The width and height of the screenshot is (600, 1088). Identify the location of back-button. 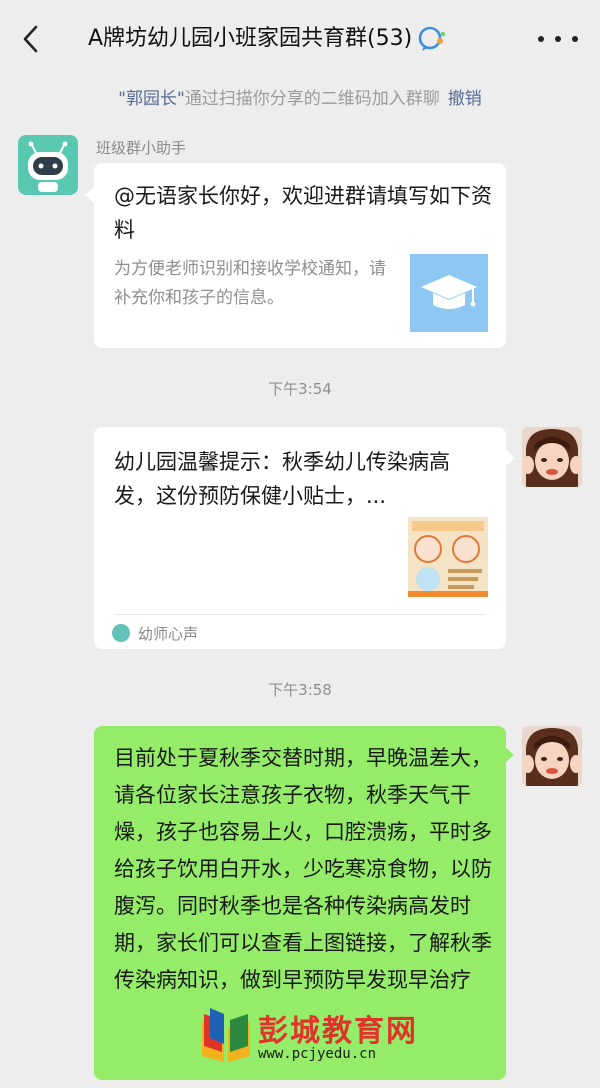
(31, 39).